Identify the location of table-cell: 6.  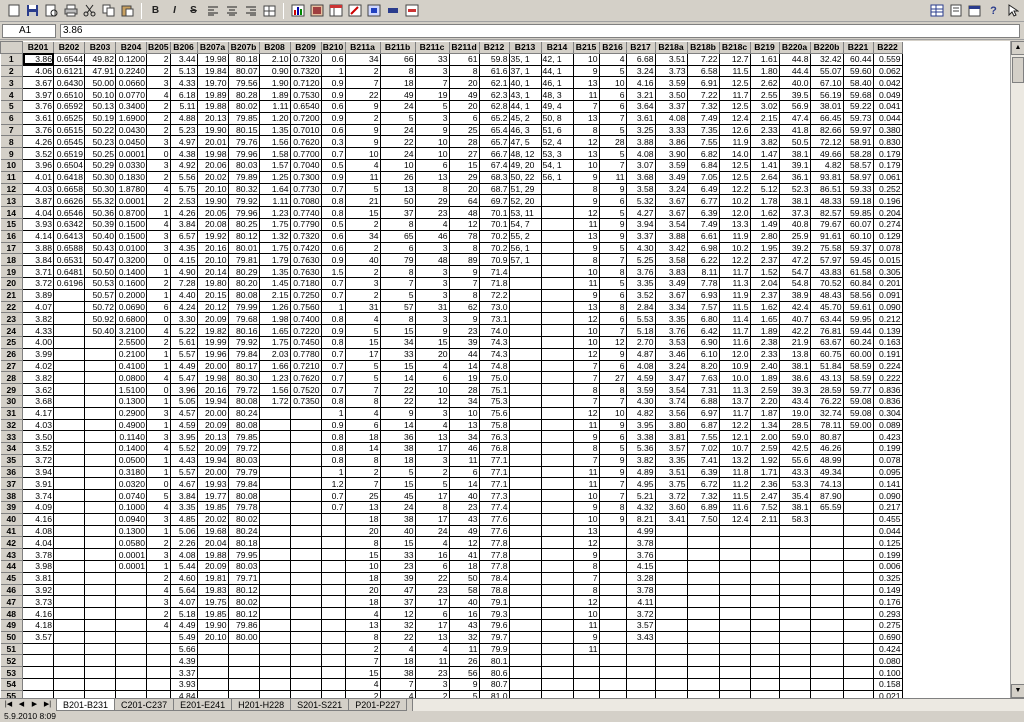
(464, 472).